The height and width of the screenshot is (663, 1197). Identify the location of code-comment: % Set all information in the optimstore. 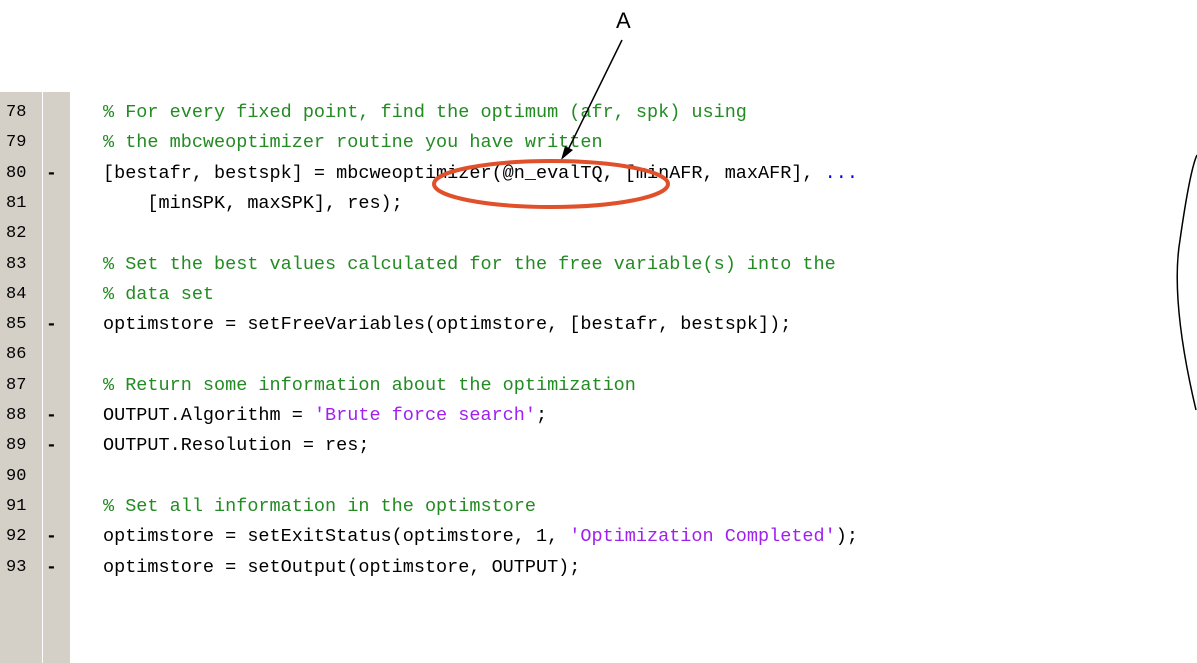
(319, 506).